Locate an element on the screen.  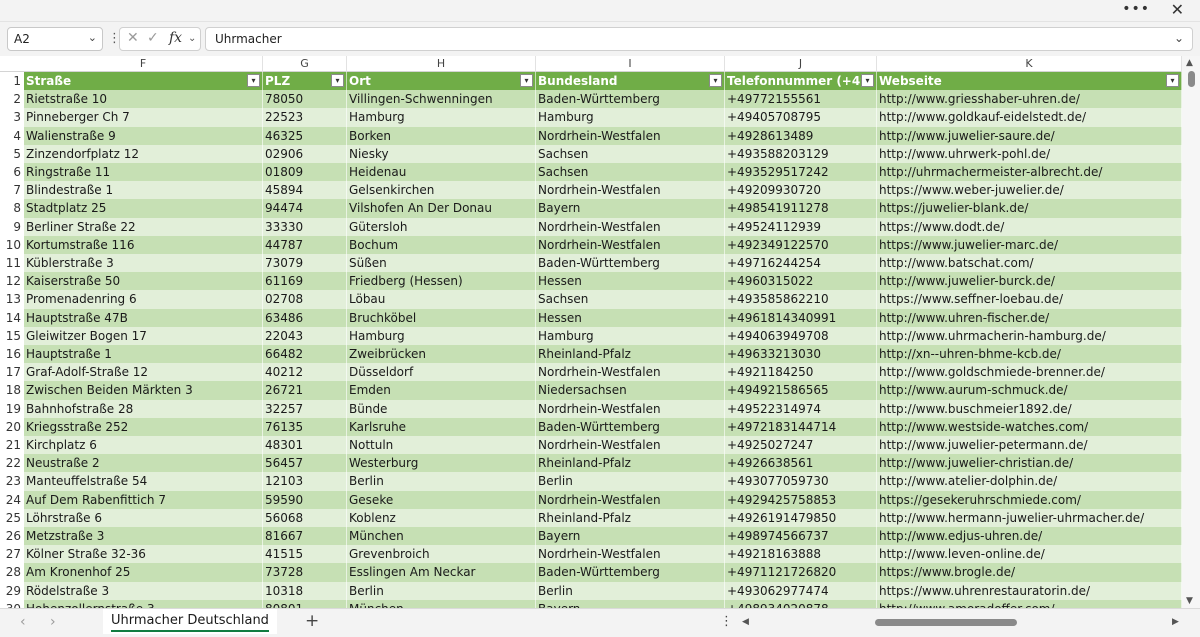
table-cell: Zweibrücken is located at coordinates (441, 354).